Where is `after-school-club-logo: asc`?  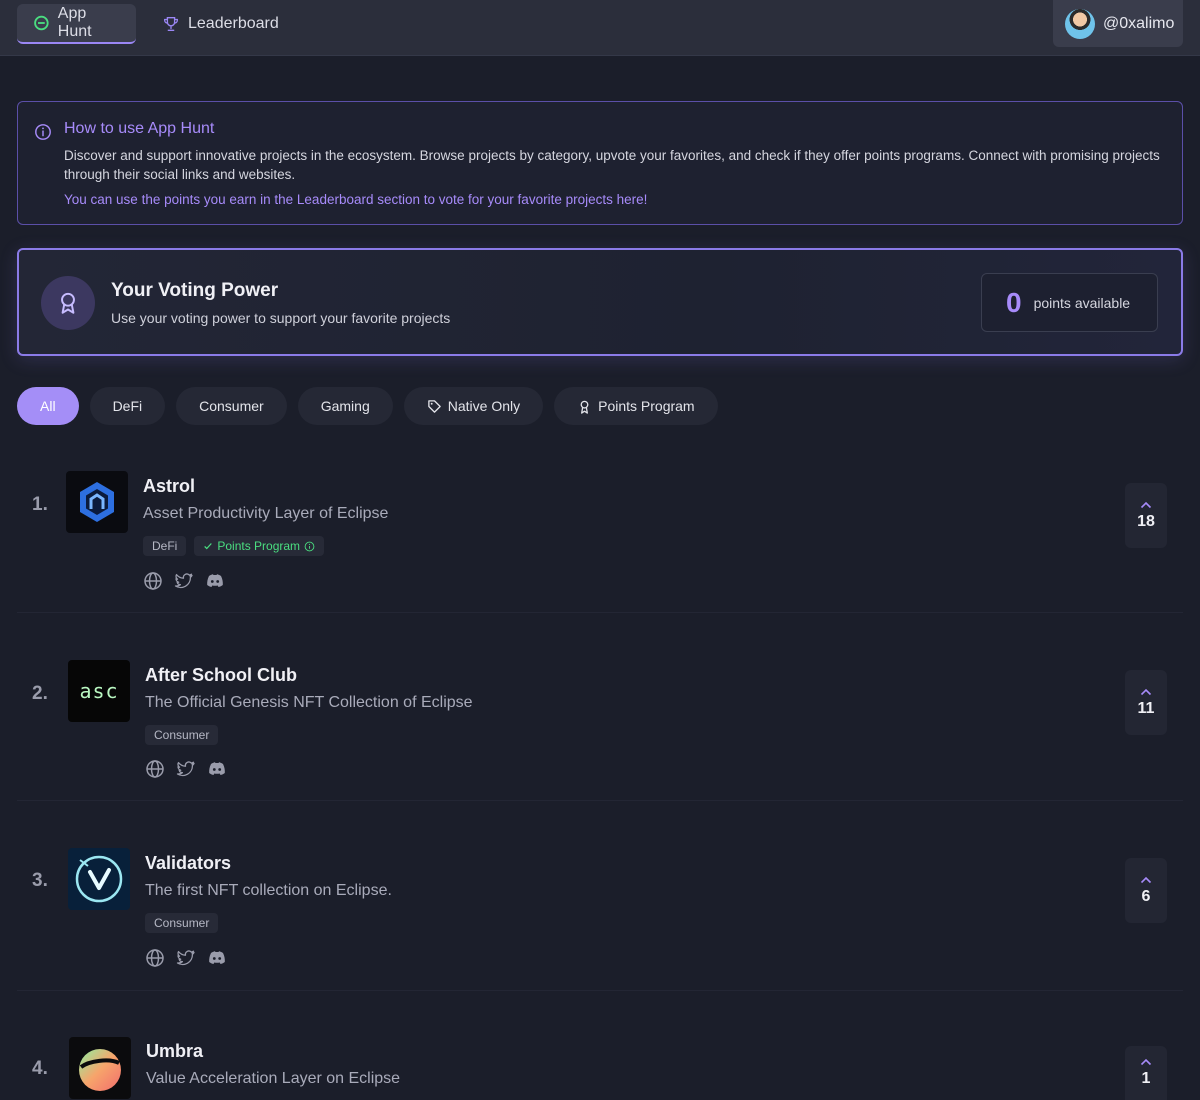 after-school-club-logo: asc is located at coordinates (99, 691).